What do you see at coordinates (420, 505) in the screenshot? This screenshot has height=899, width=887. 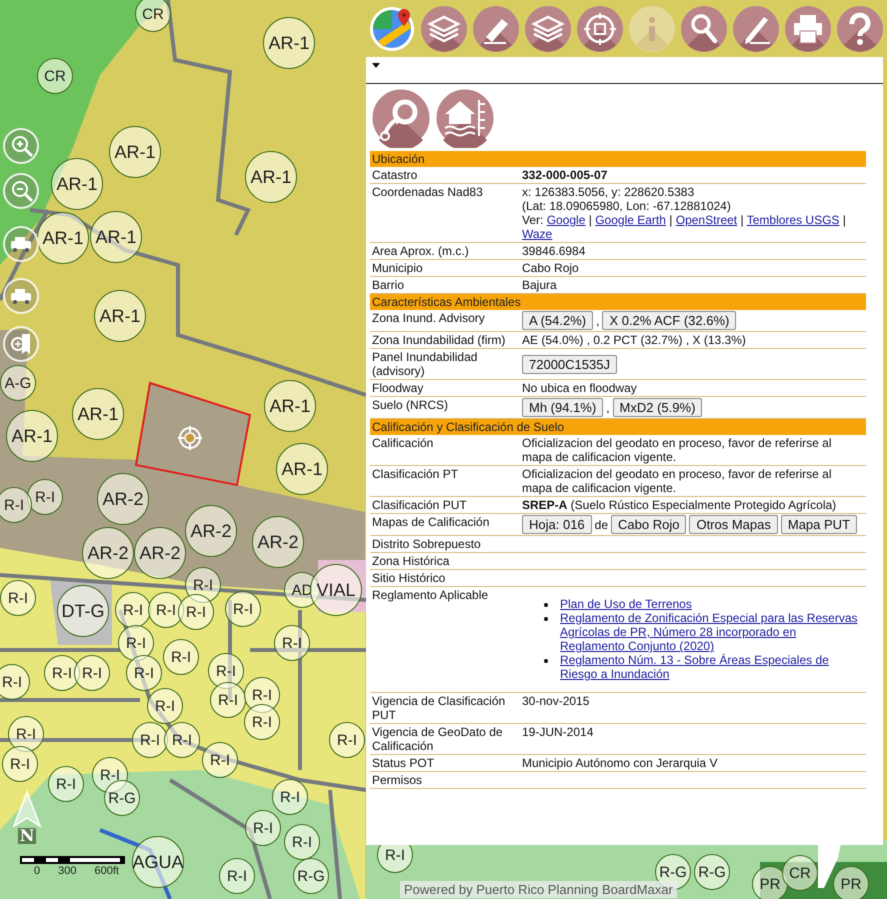 I see `field-label: Clasificación PUT` at bounding box center [420, 505].